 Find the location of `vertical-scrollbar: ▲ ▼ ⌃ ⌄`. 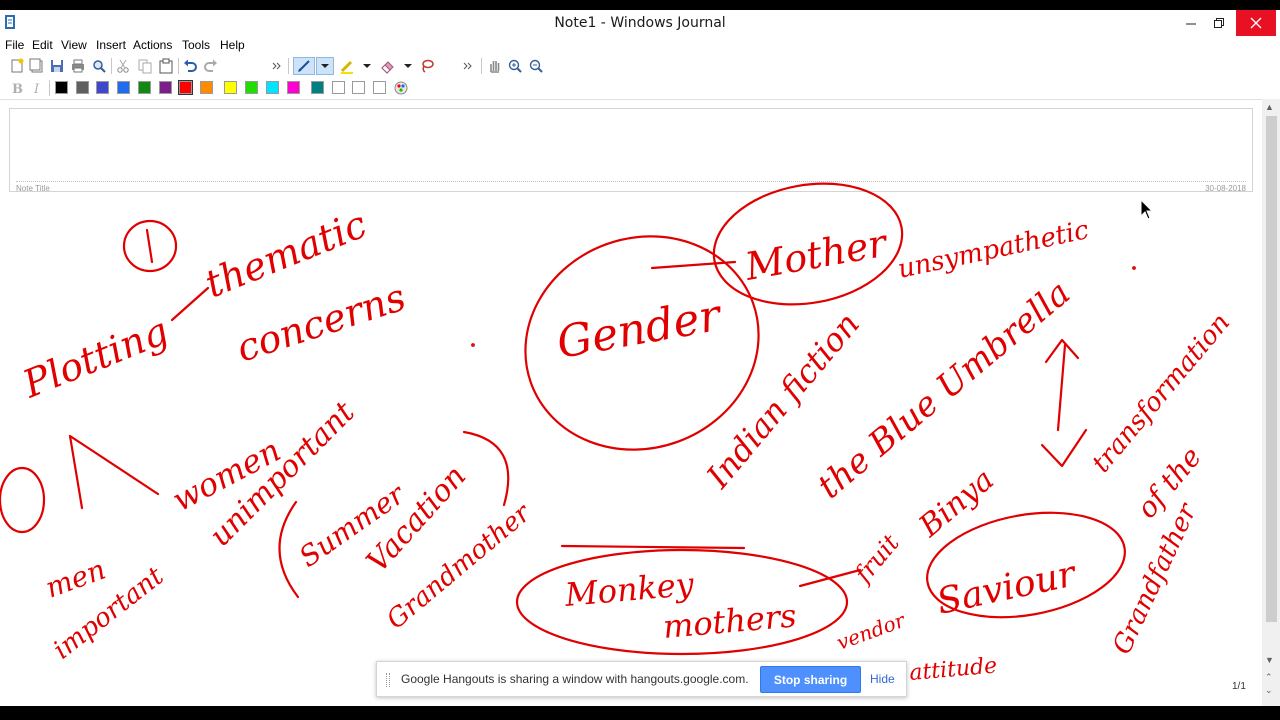

vertical-scrollbar: ▲ ▼ ⌃ ⌄ is located at coordinates (1271, 402).